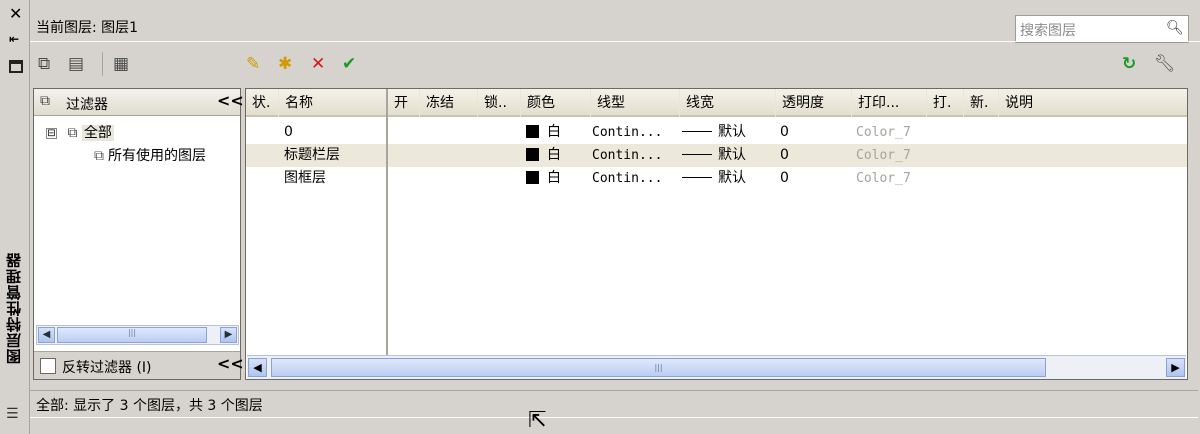 Image resolution: width=1200 pixels, height=434 pixels. I want to click on tree-item-used-layers: ⧉ 所有使用的图层, so click(150, 155).